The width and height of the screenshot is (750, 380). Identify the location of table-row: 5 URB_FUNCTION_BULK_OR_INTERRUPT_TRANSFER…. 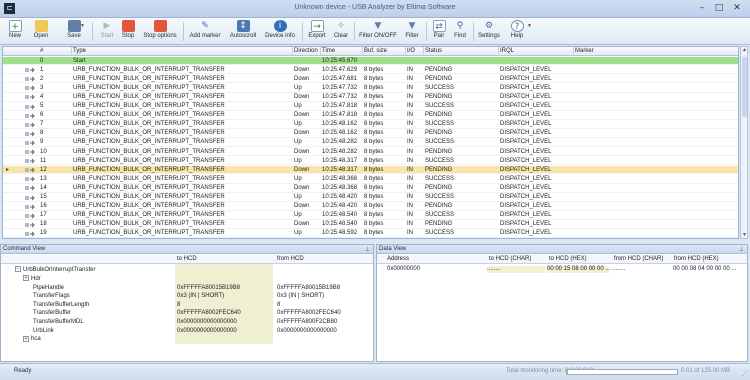
(370, 107).